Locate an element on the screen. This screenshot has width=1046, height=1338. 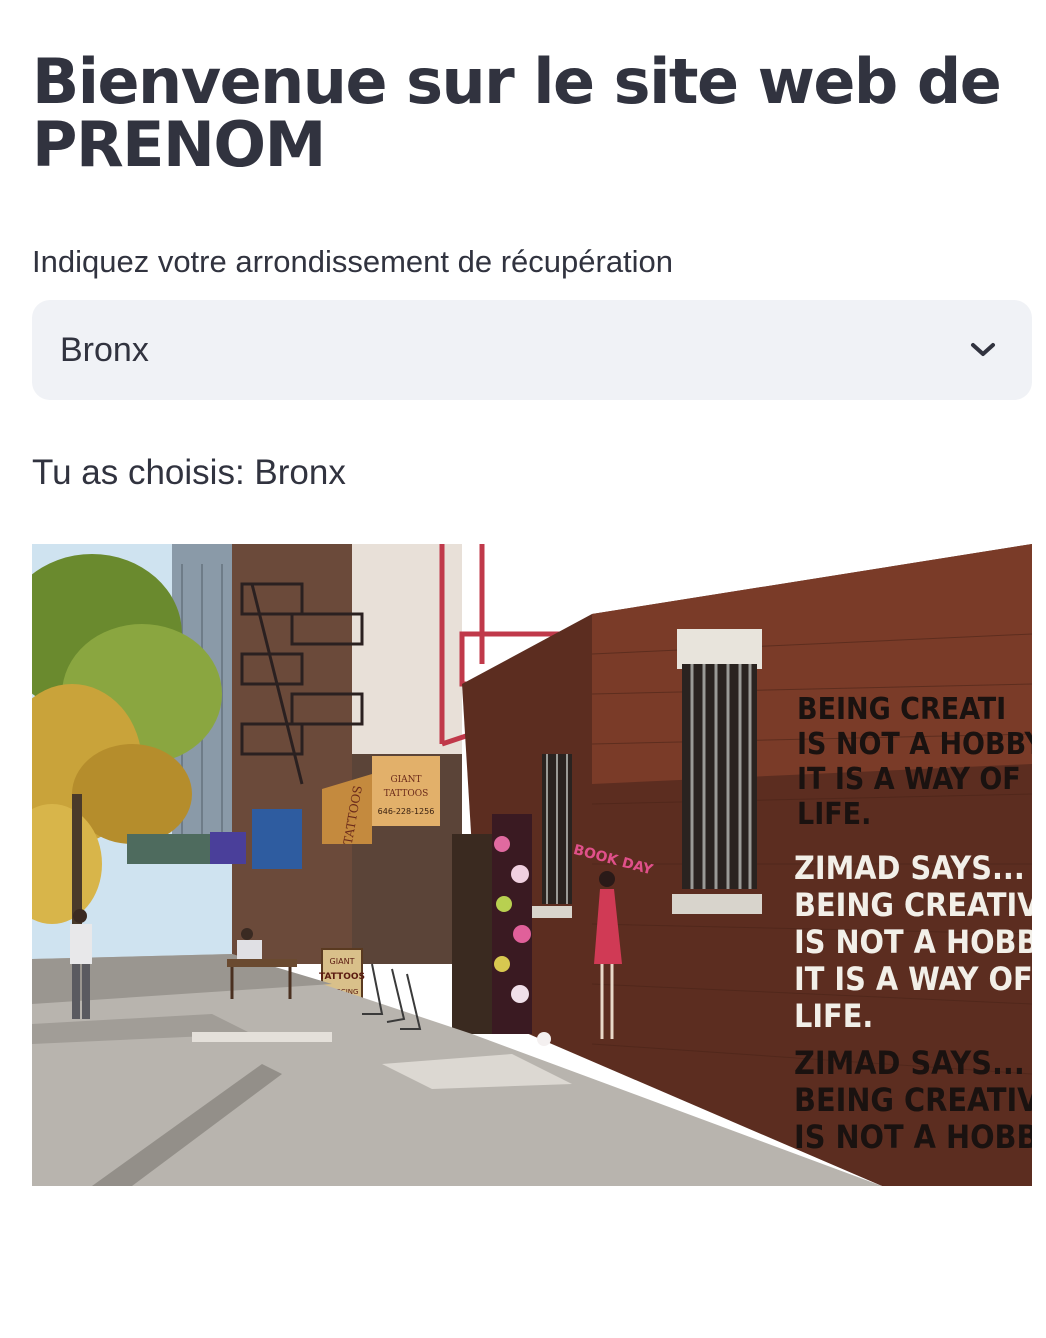
chevron-down-icon is located at coordinates (983, 350).